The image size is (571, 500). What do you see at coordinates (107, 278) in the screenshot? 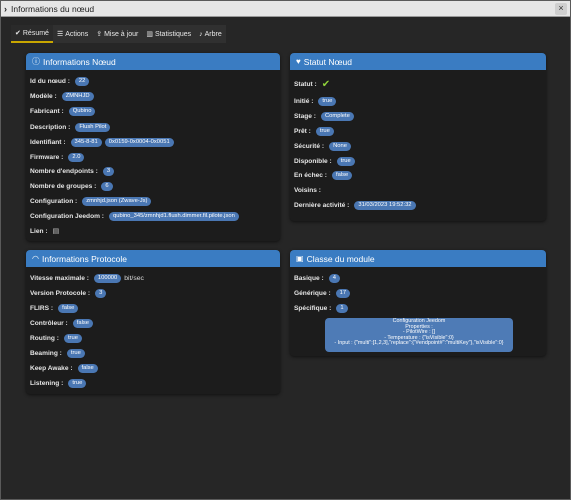
I see `value-badge: 100000` at bounding box center [107, 278].